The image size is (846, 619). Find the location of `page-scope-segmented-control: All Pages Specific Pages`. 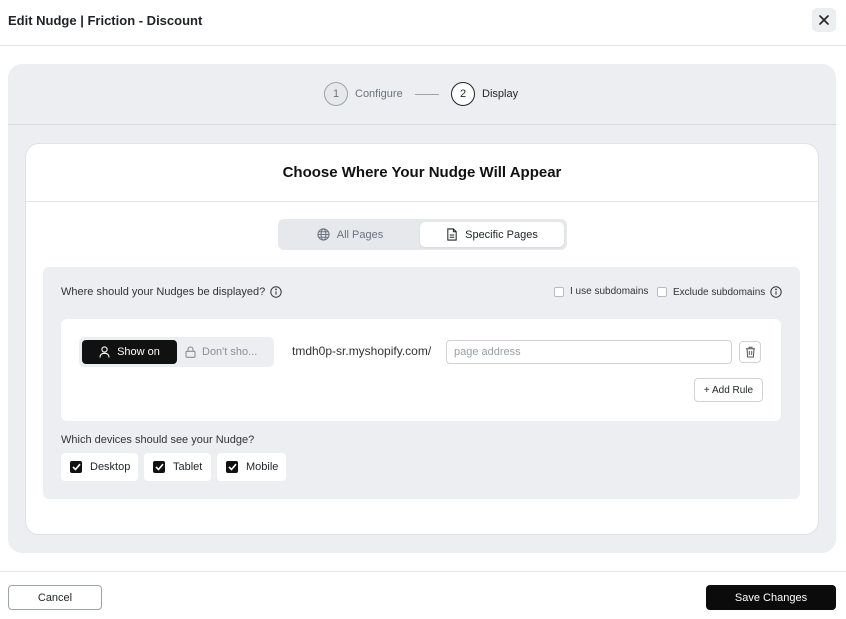

page-scope-segmented-control: All Pages Specific Pages is located at coordinates (422, 234).